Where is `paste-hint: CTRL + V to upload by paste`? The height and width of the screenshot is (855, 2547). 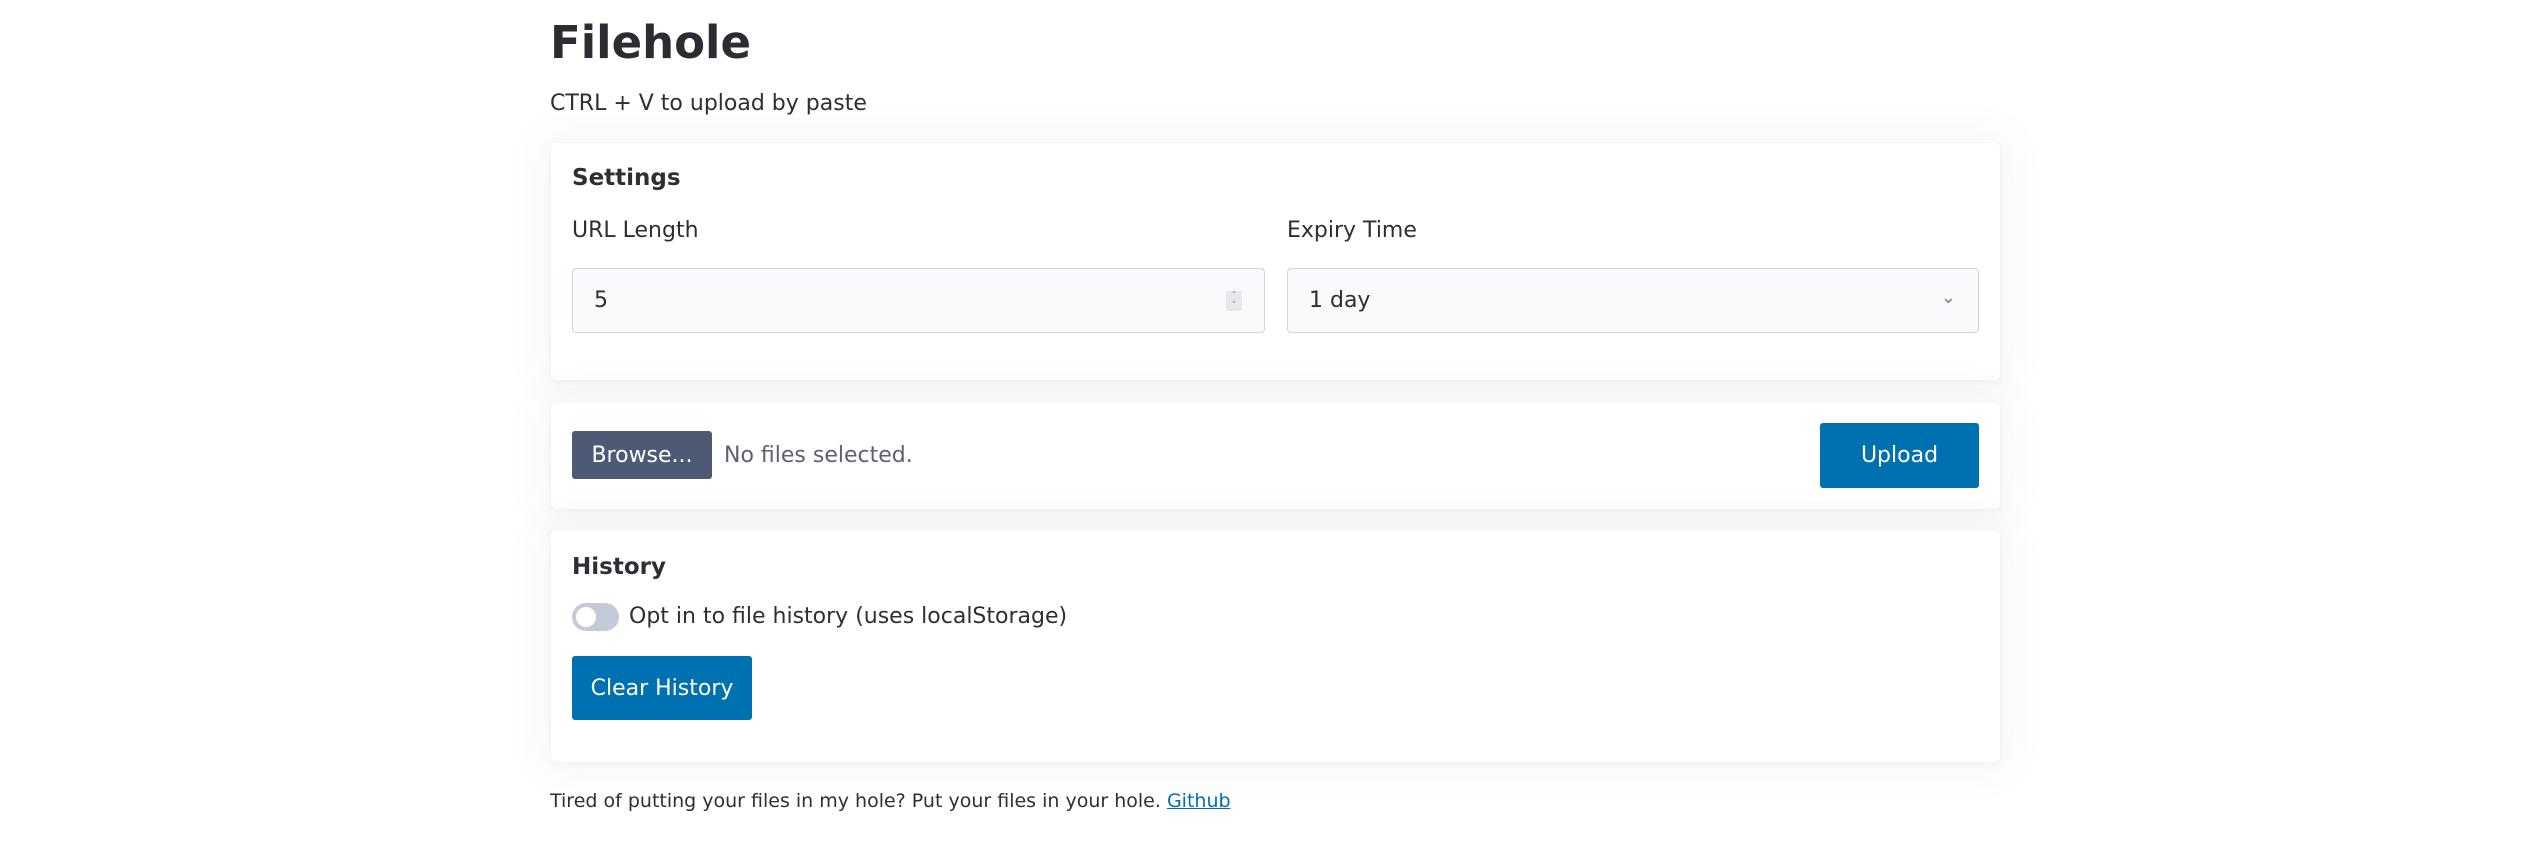
paste-hint: CTRL + V to upload by paste is located at coordinates (708, 103).